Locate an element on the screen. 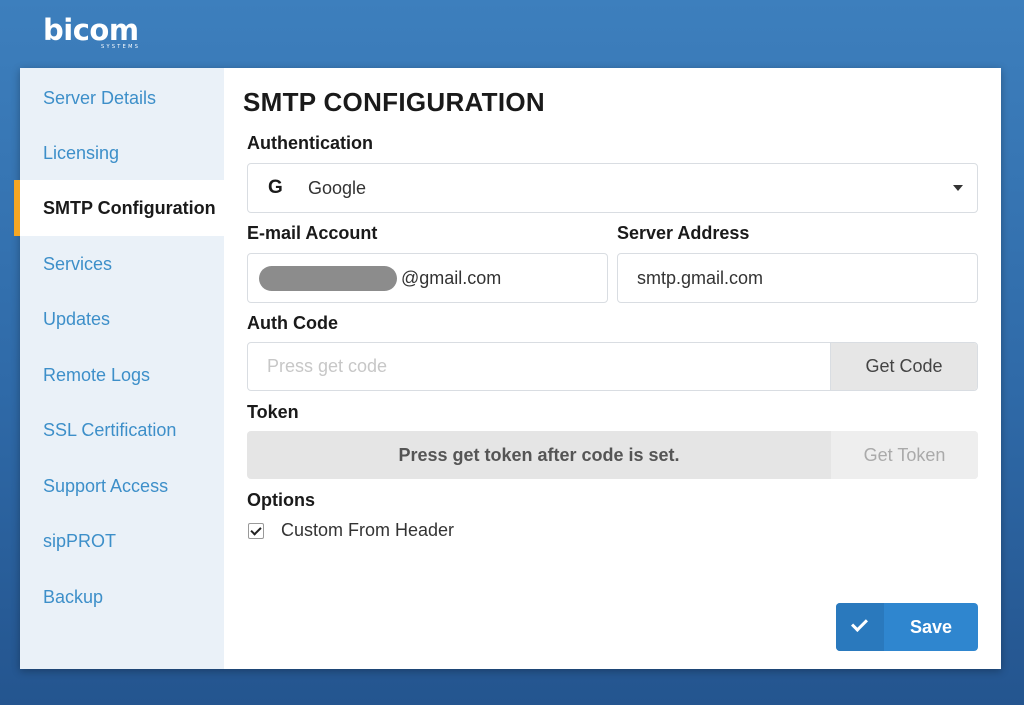 Image resolution: width=1024 pixels, height=705 pixels. token-message: Press get token after code is set. is located at coordinates (539, 455).